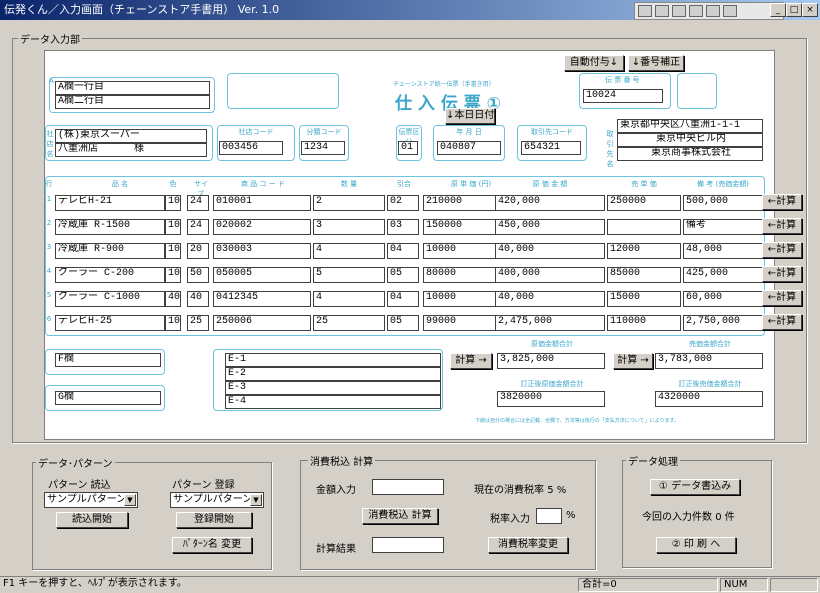 This screenshot has width=820, height=593. What do you see at coordinates (131, 150) in the screenshot?
I see `store-name-2: 八重洲店様` at bounding box center [131, 150].